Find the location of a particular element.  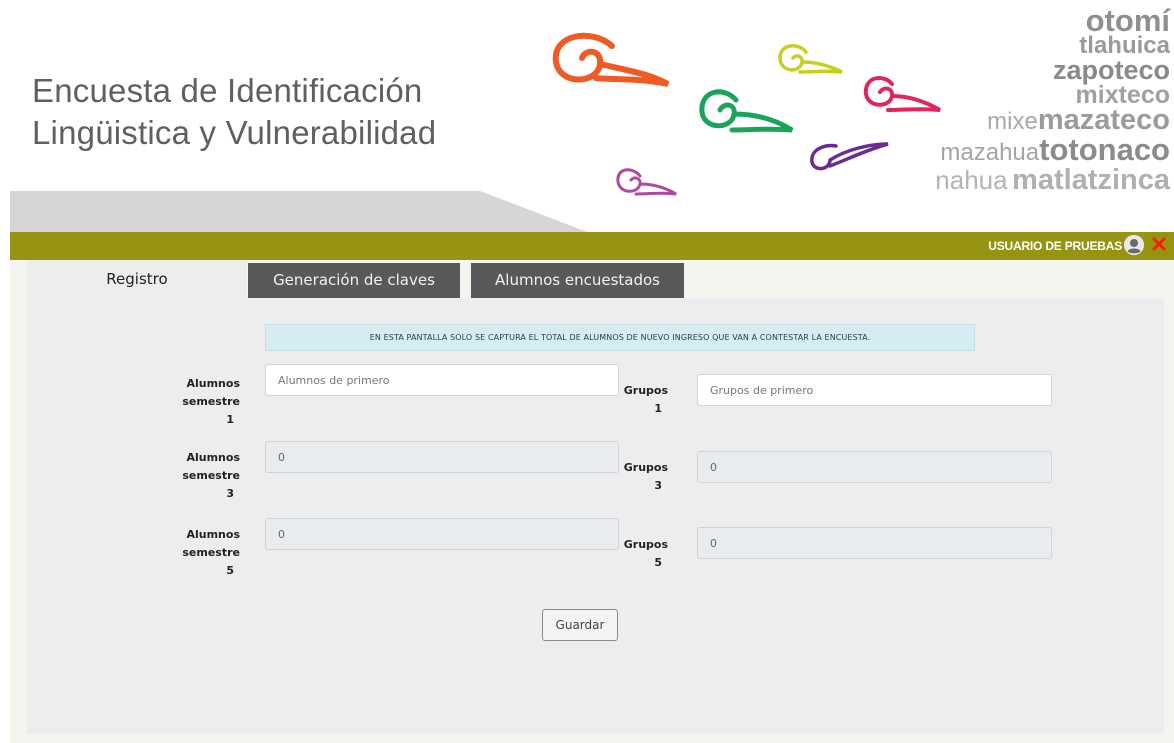

close-icon is located at coordinates (1159, 245).